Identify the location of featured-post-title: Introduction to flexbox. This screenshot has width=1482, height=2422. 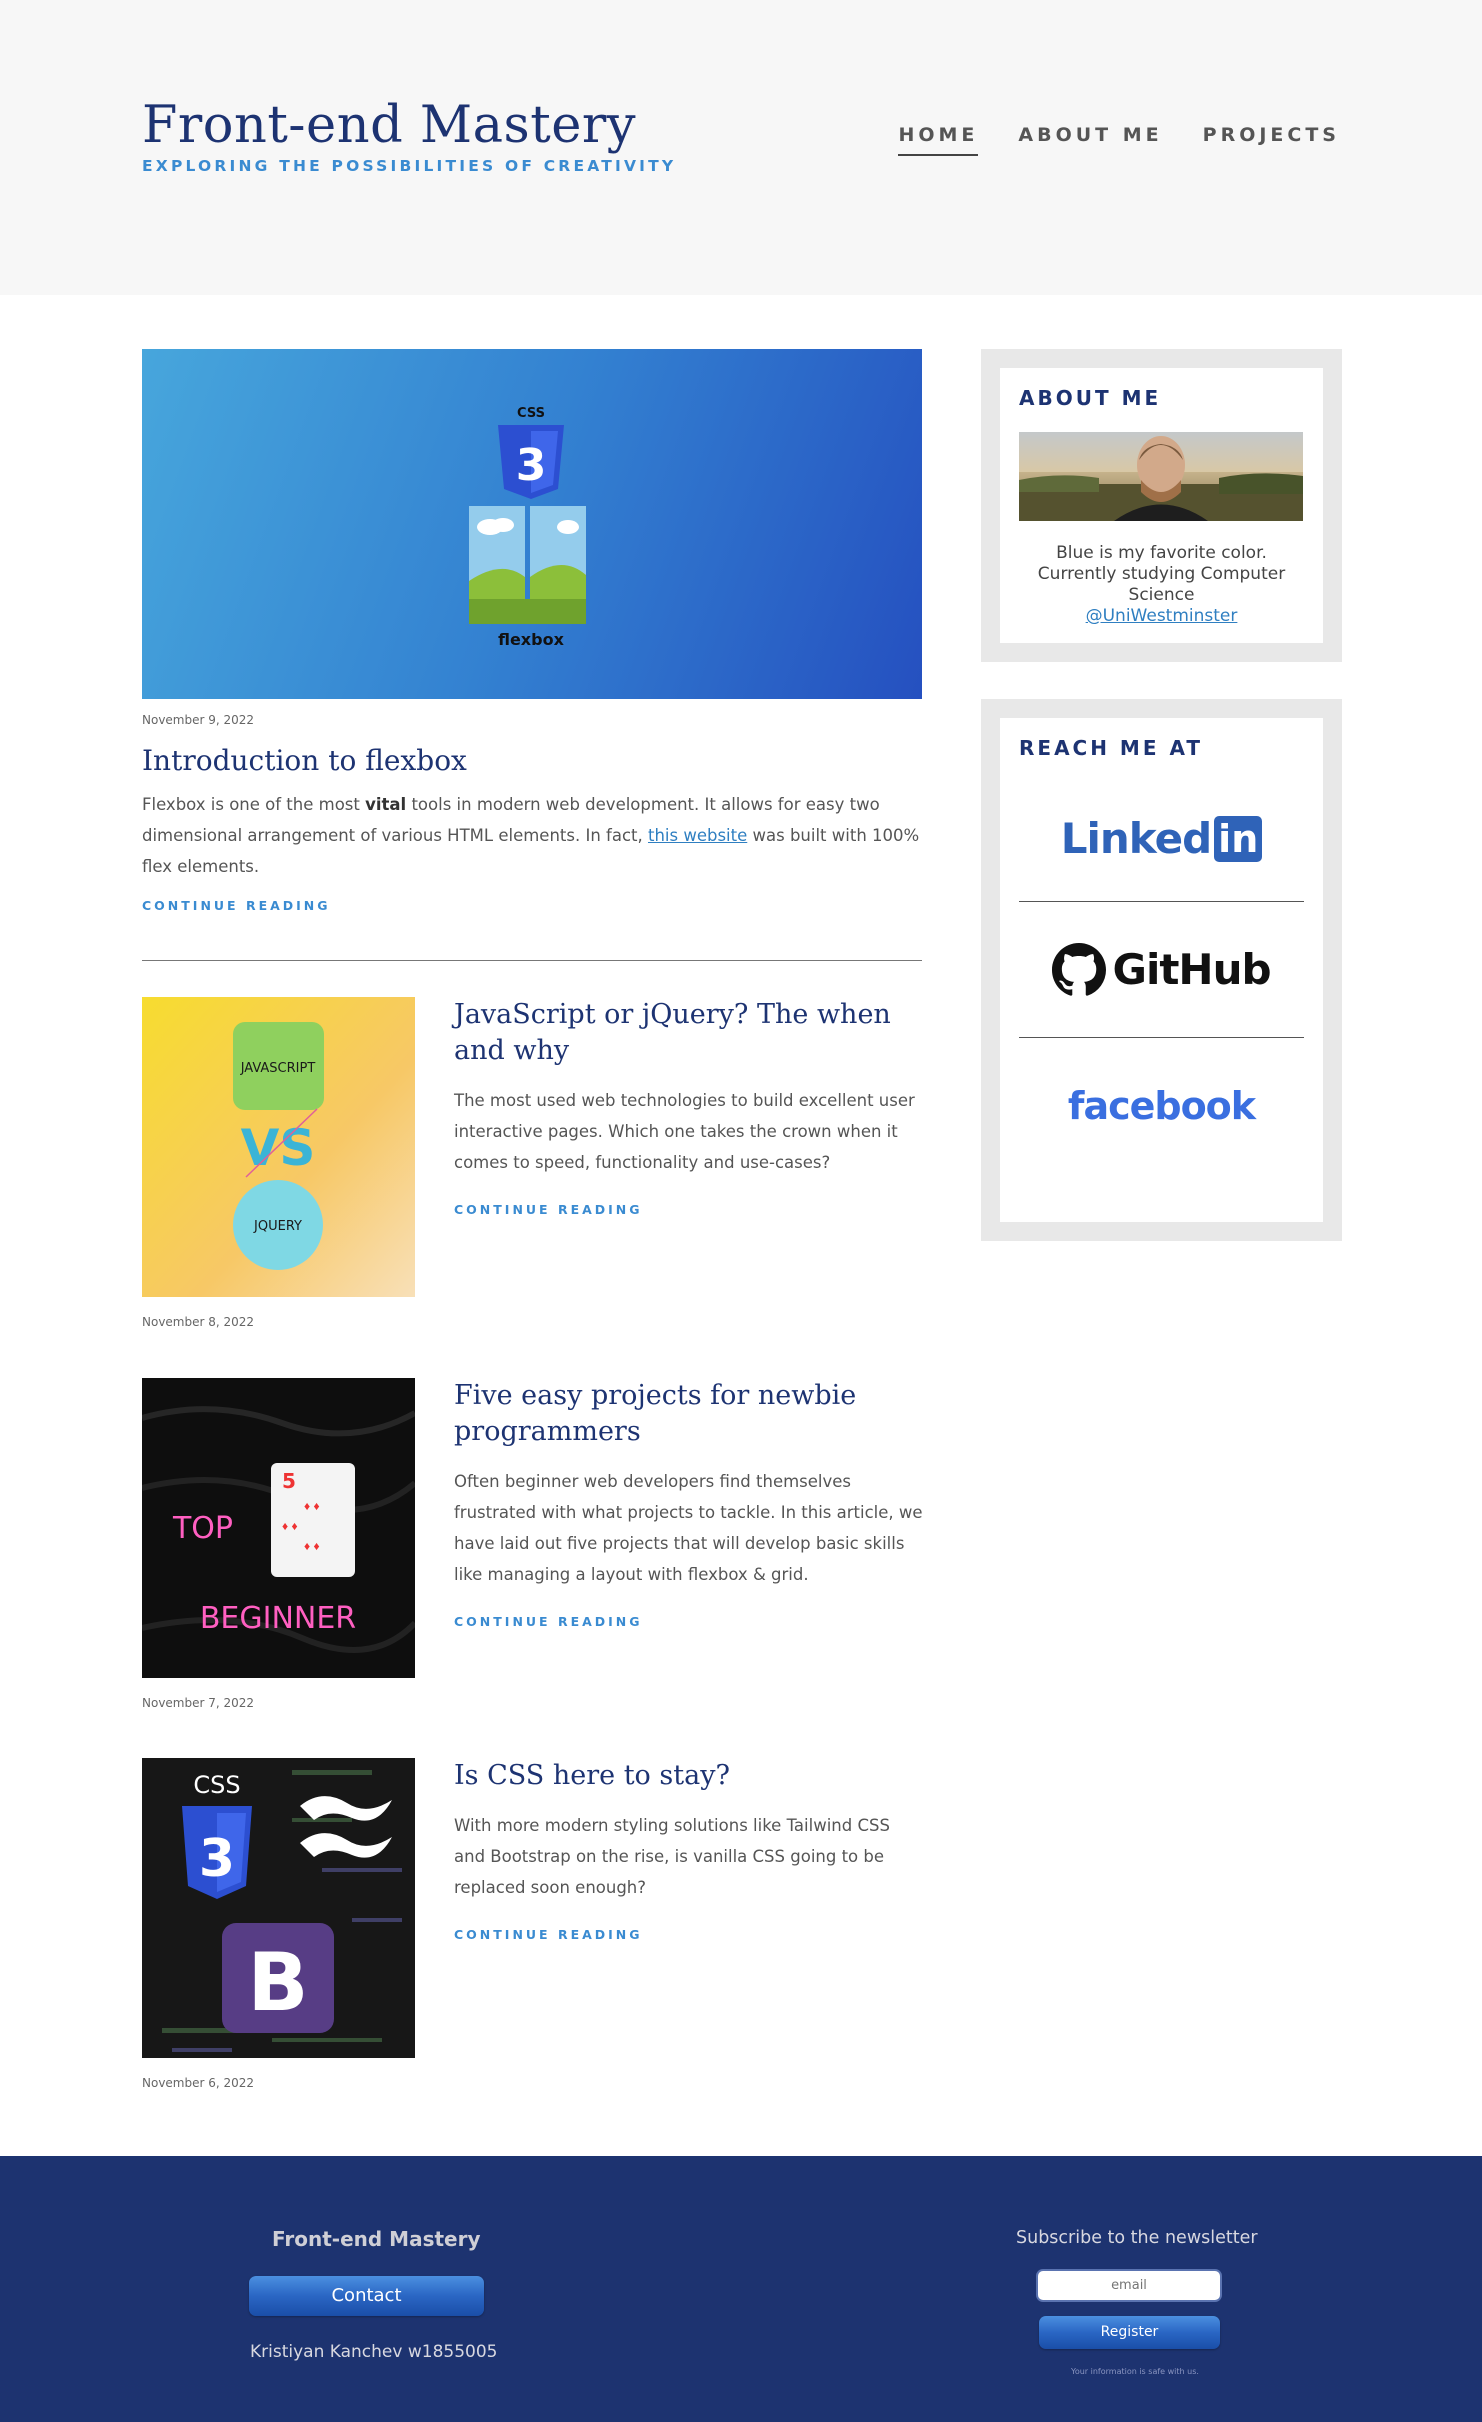
(532, 760).